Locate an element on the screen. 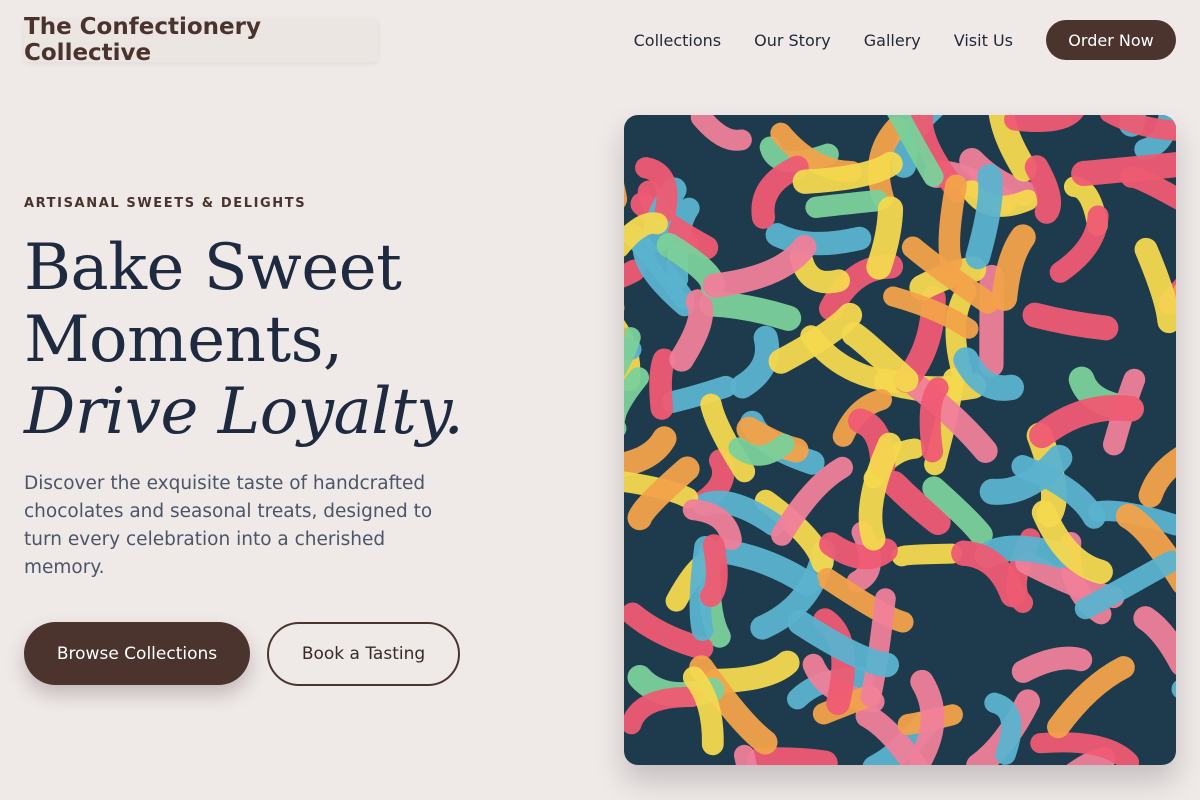 Image resolution: width=1200 pixels, height=800 pixels. headline-line-1: Bake Sweet is located at coordinates (213, 268).